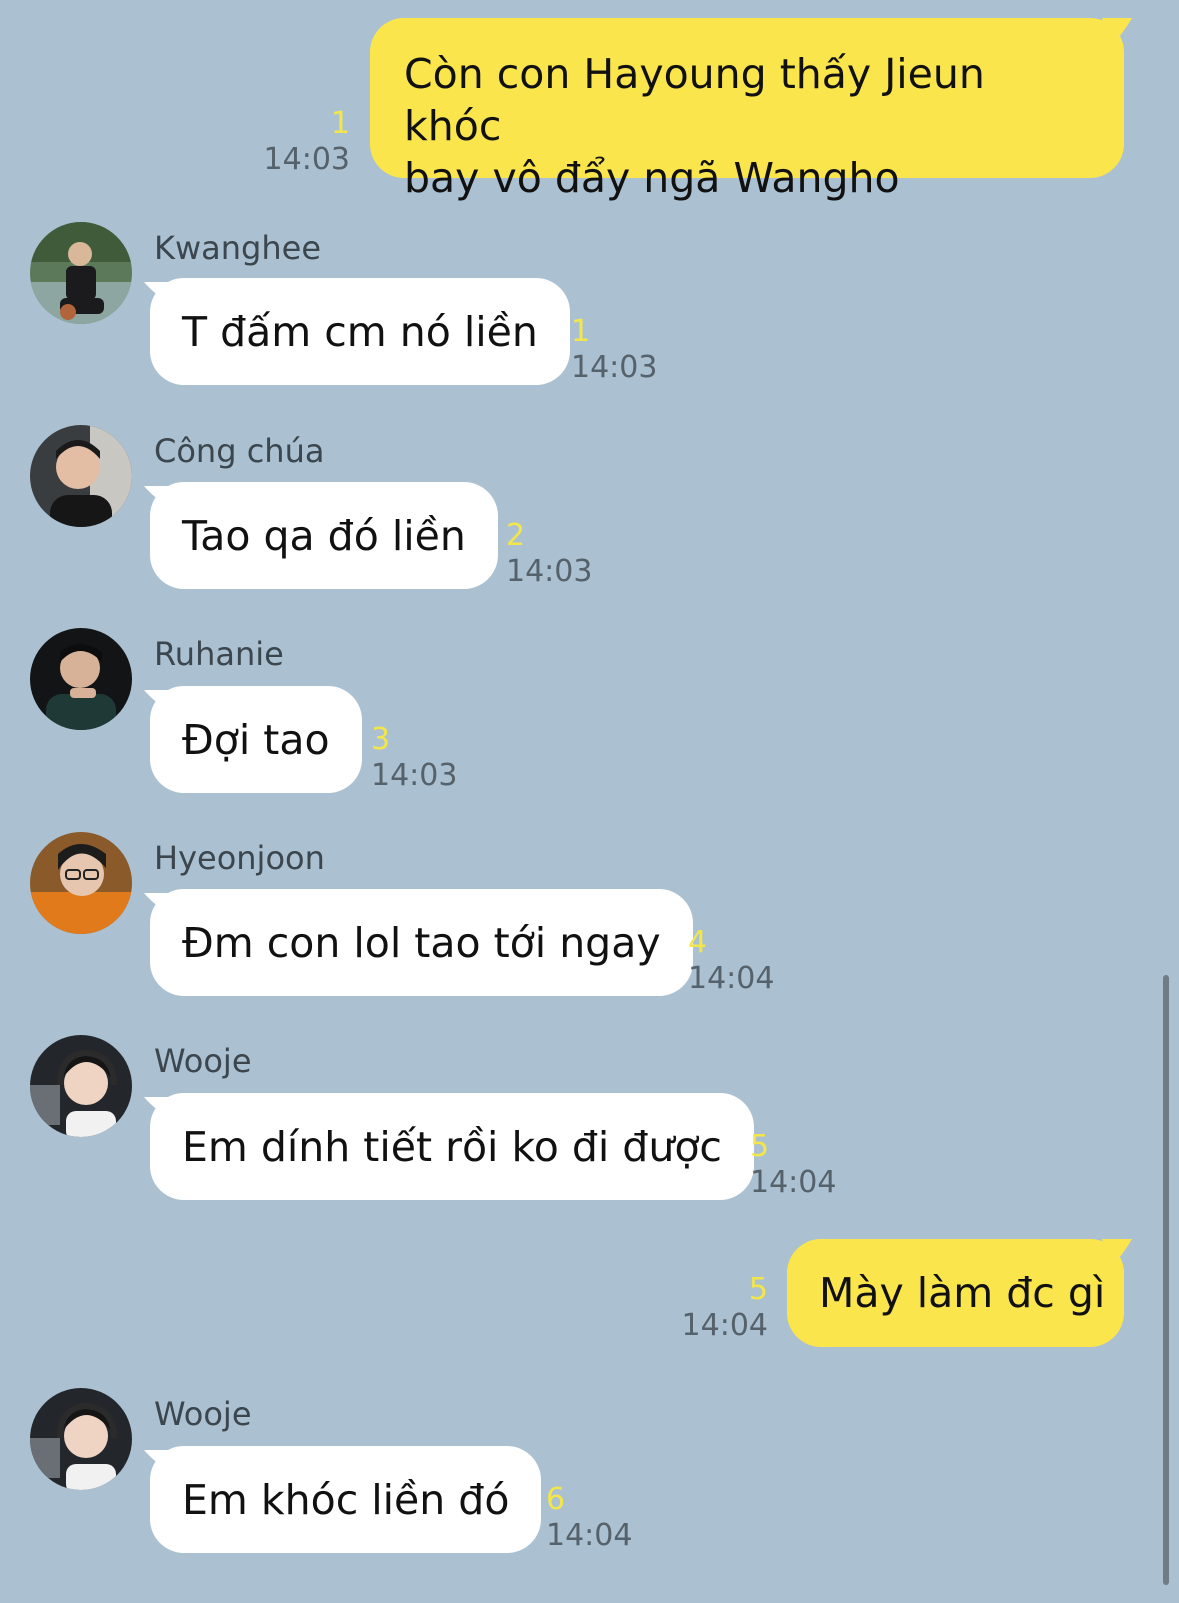  I want to click on incoming-message-bubble: Tao qa đó liền, so click(324, 535).